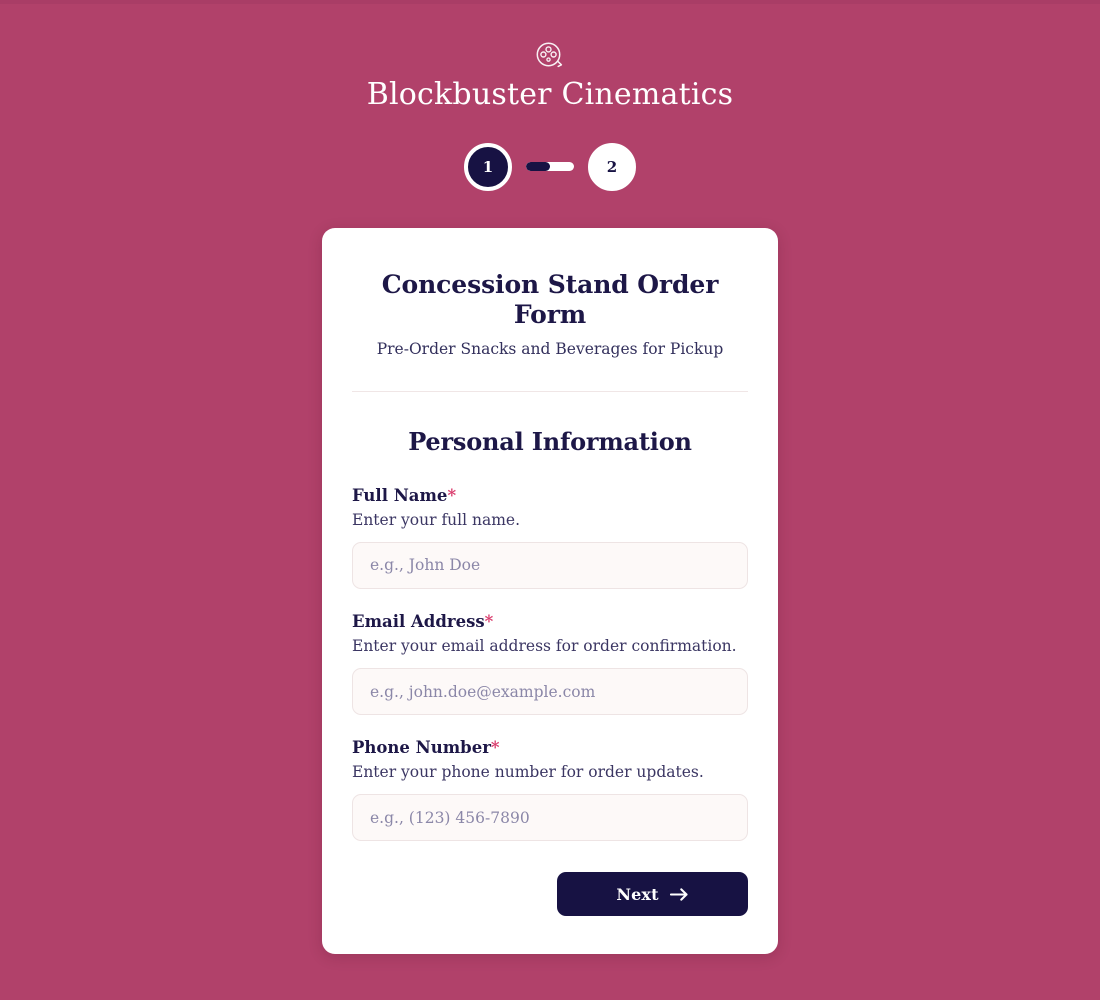 The width and height of the screenshot is (1100, 1000). Describe the element at coordinates (550, 496) in the screenshot. I see `full-name-label: Full Name*` at that location.